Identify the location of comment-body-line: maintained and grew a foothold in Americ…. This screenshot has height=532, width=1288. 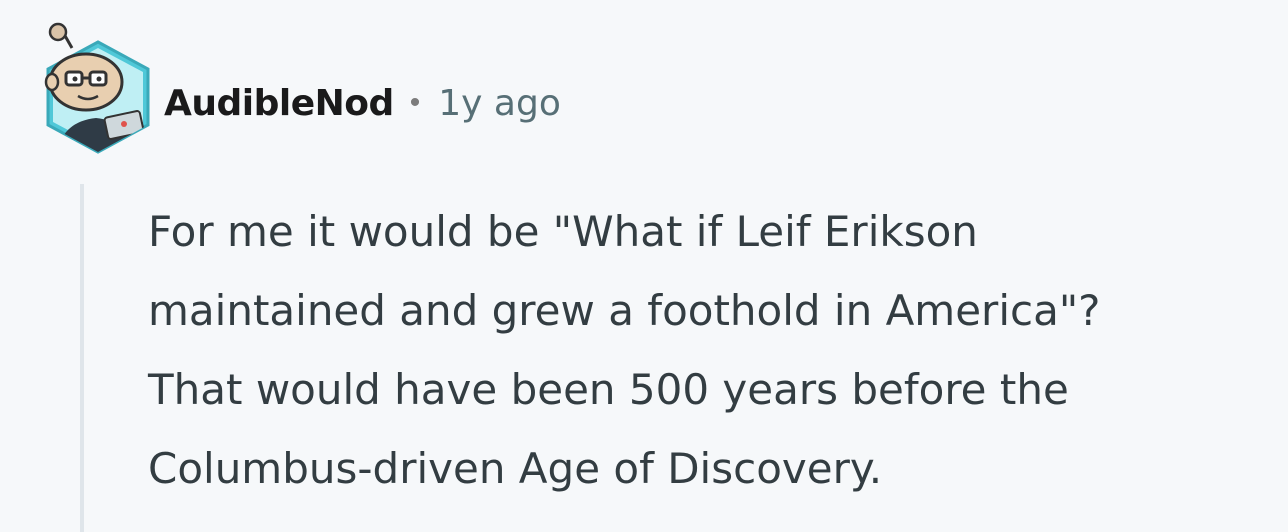
(624, 310).